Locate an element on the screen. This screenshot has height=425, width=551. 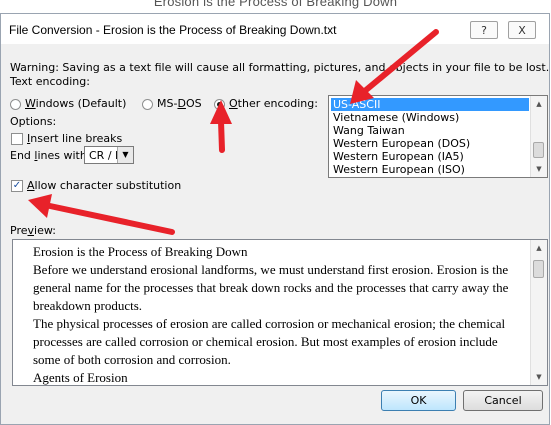
help-icon: ? is located at coordinates (484, 30).